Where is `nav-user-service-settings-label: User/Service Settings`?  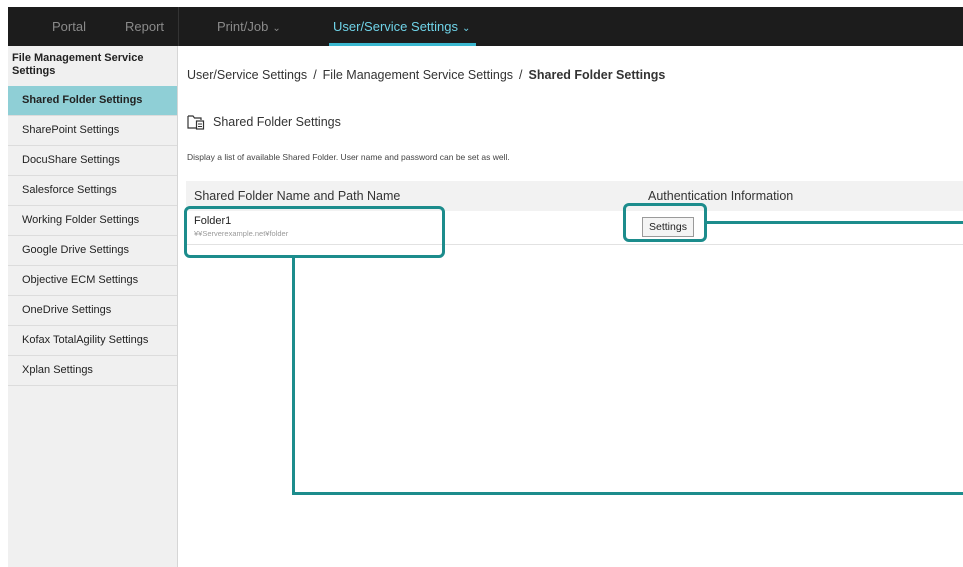
nav-user-service-settings-label: User/Service Settings is located at coordinates (395, 26).